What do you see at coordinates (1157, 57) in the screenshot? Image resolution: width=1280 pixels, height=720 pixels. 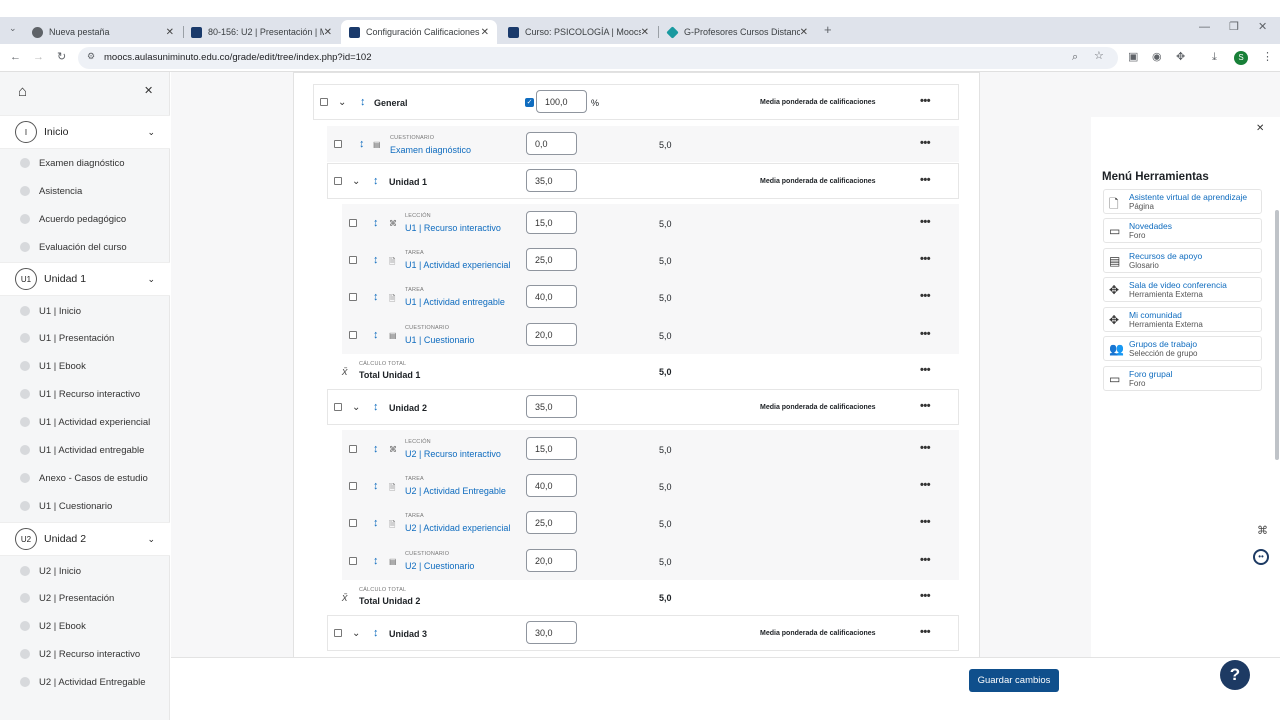 I see `extension-shield-icon: ◉` at bounding box center [1157, 57].